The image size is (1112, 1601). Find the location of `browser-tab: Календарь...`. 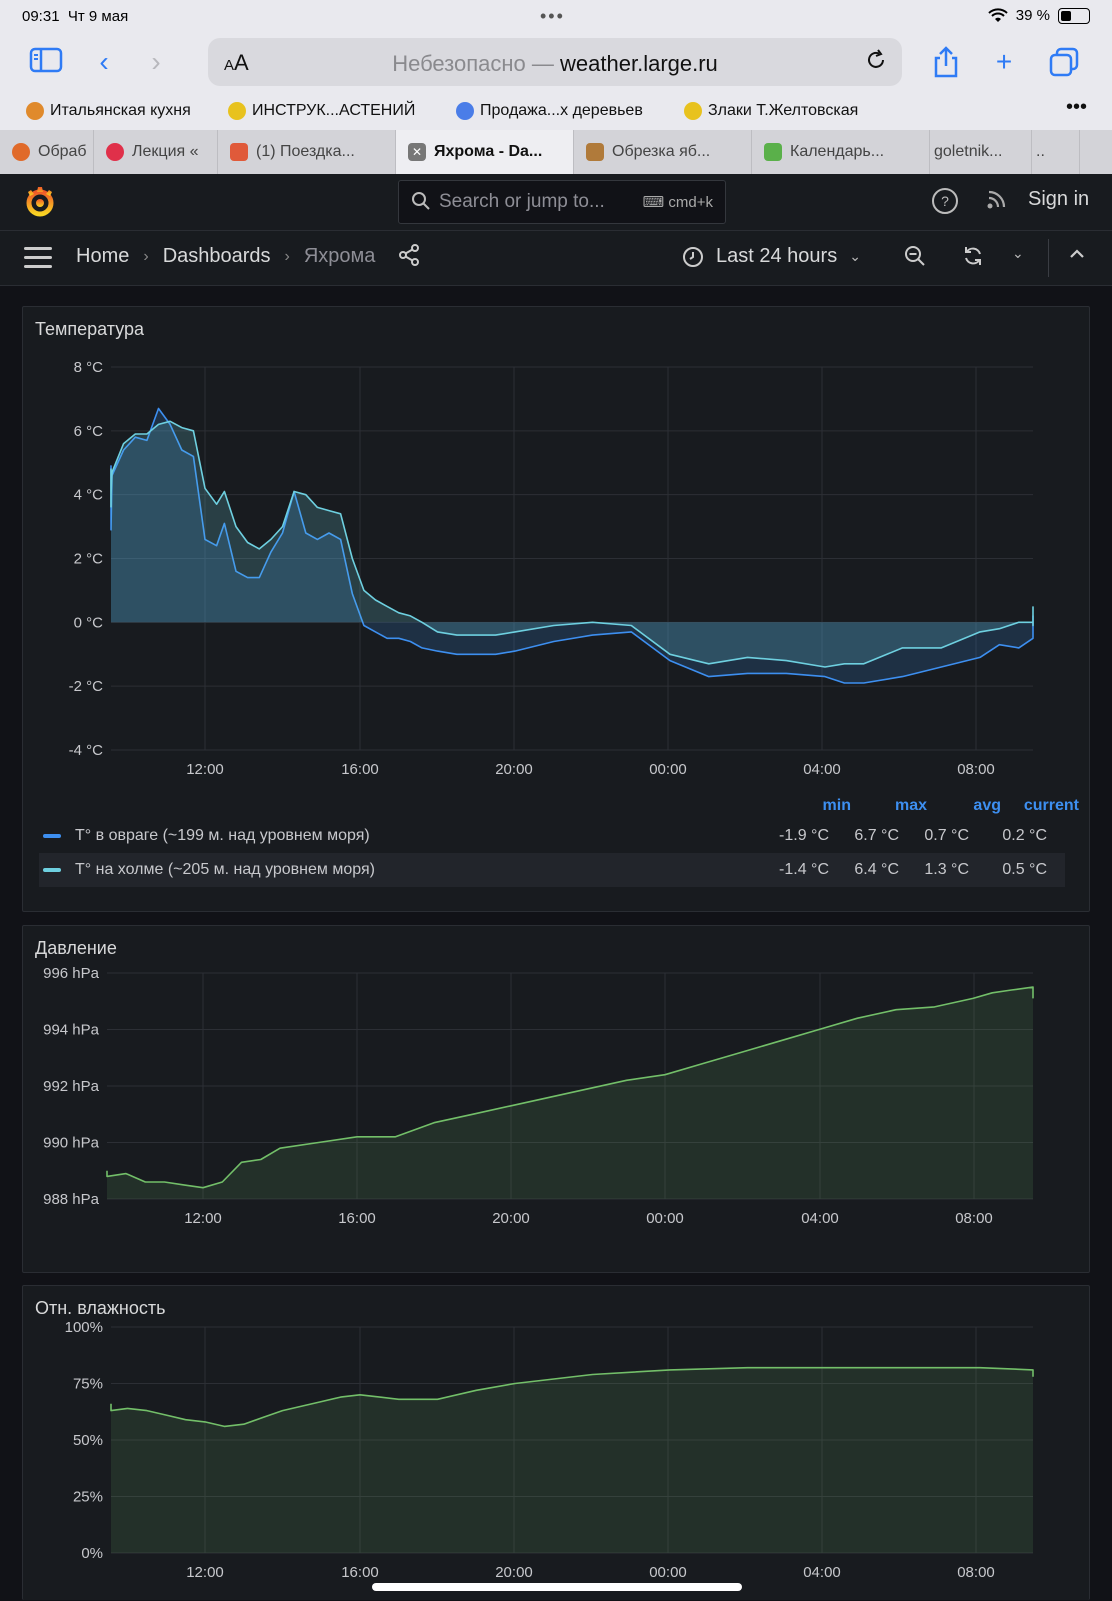

browser-tab: Календарь... is located at coordinates (841, 152).